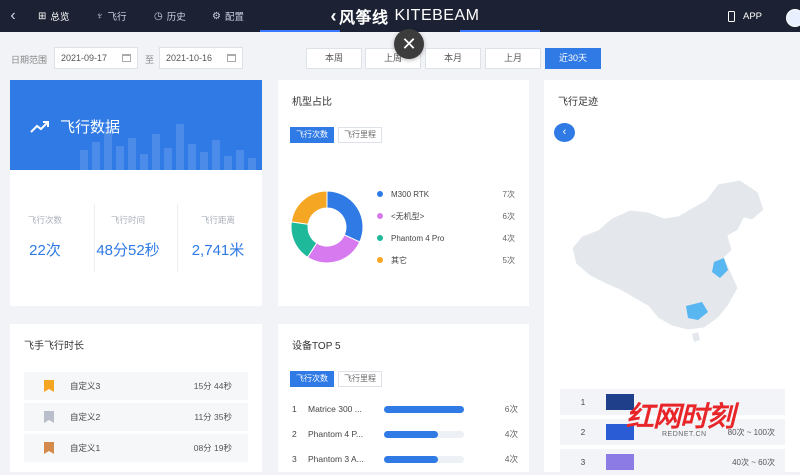 This screenshot has height=475, width=800. I want to click on pilot-name: 自定义2, so click(85, 417).